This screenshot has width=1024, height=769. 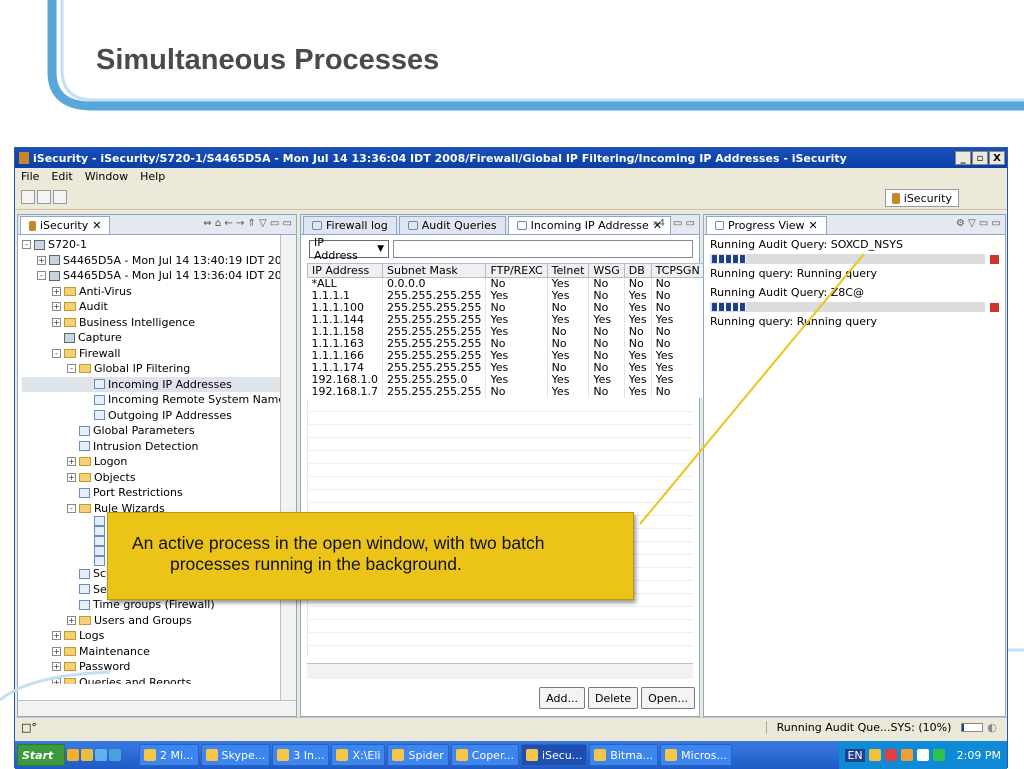 I want to click on editor-overflow-icon: »4, so click(x=659, y=223).